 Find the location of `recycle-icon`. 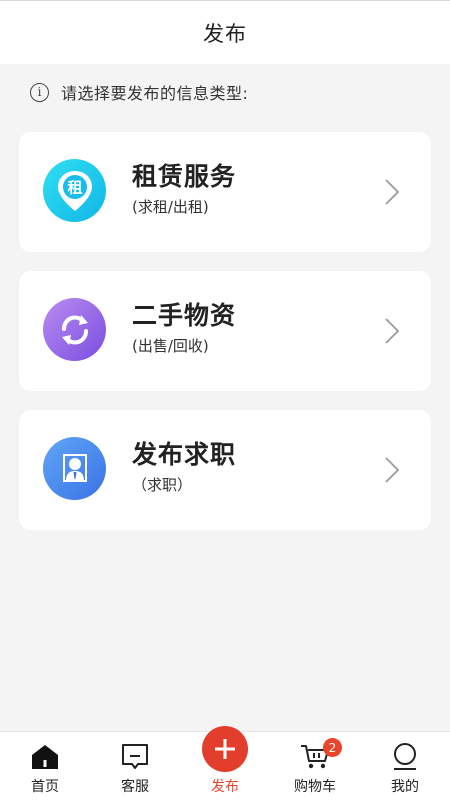

recycle-icon is located at coordinates (74, 329).